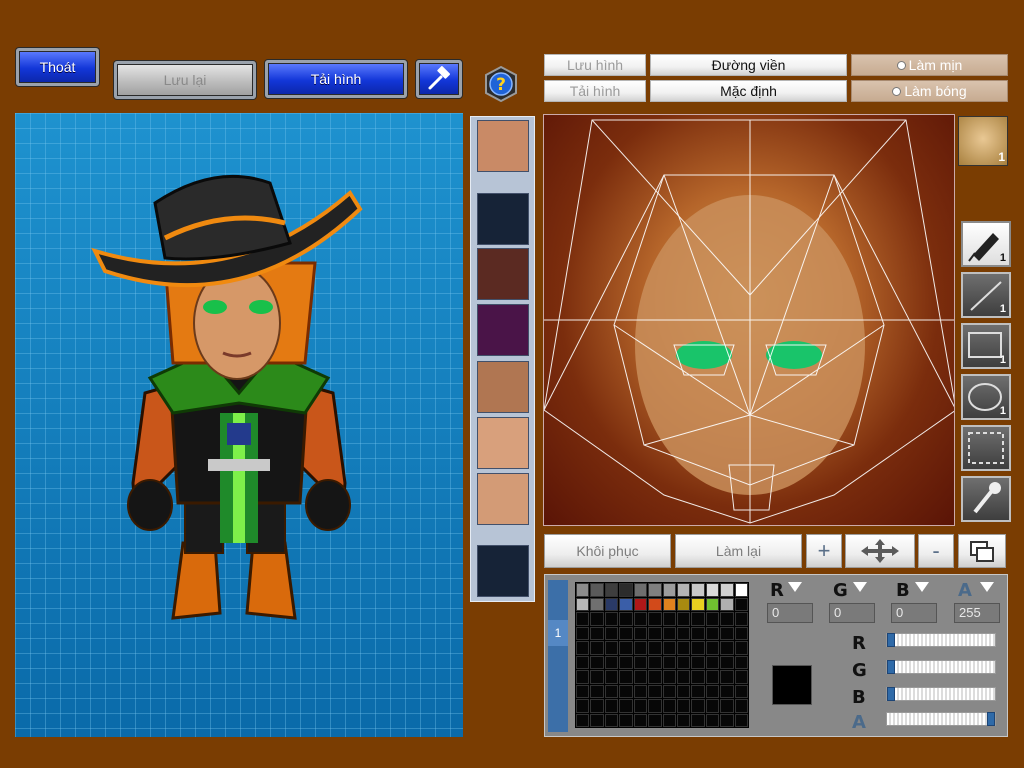  What do you see at coordinates (986, 295) in the screenshot?
I see `line-tool: 1` at bounding box center [986, 295].